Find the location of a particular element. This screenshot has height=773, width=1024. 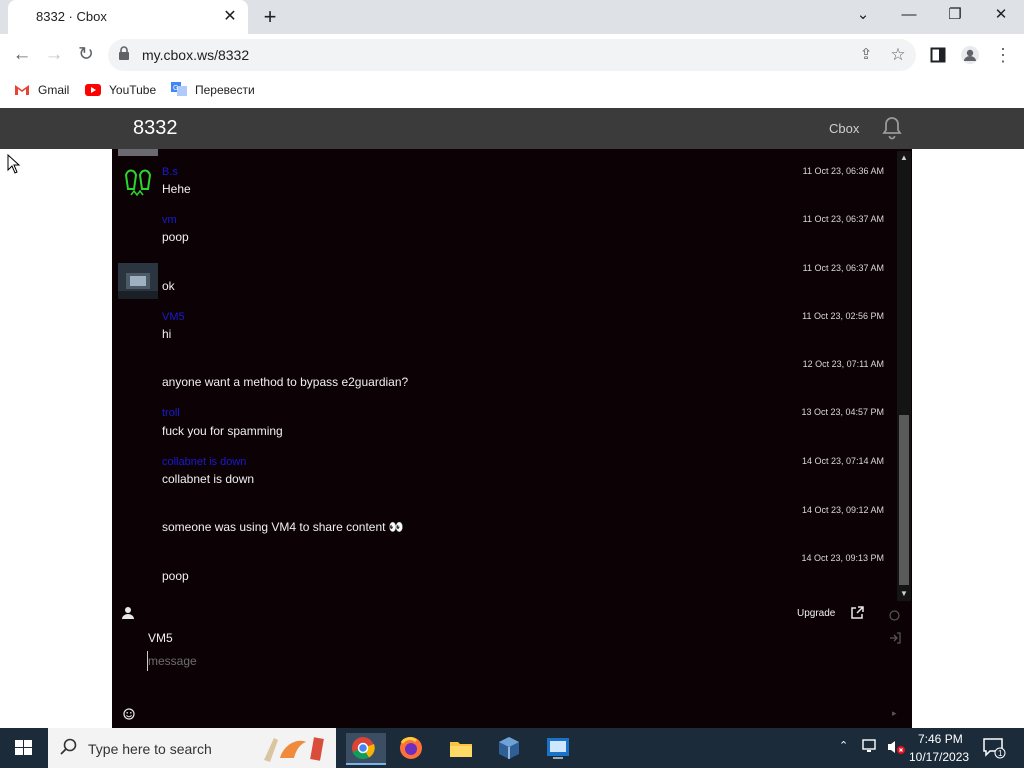

virtualbox-taskbar-icon is located at coordinates (509, 748).